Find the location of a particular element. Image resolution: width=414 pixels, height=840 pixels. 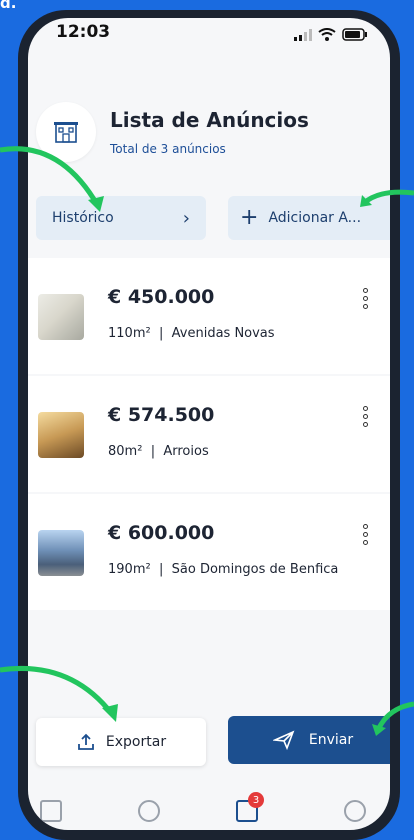

export-label: Exportar is located at coordinates (136, 742).